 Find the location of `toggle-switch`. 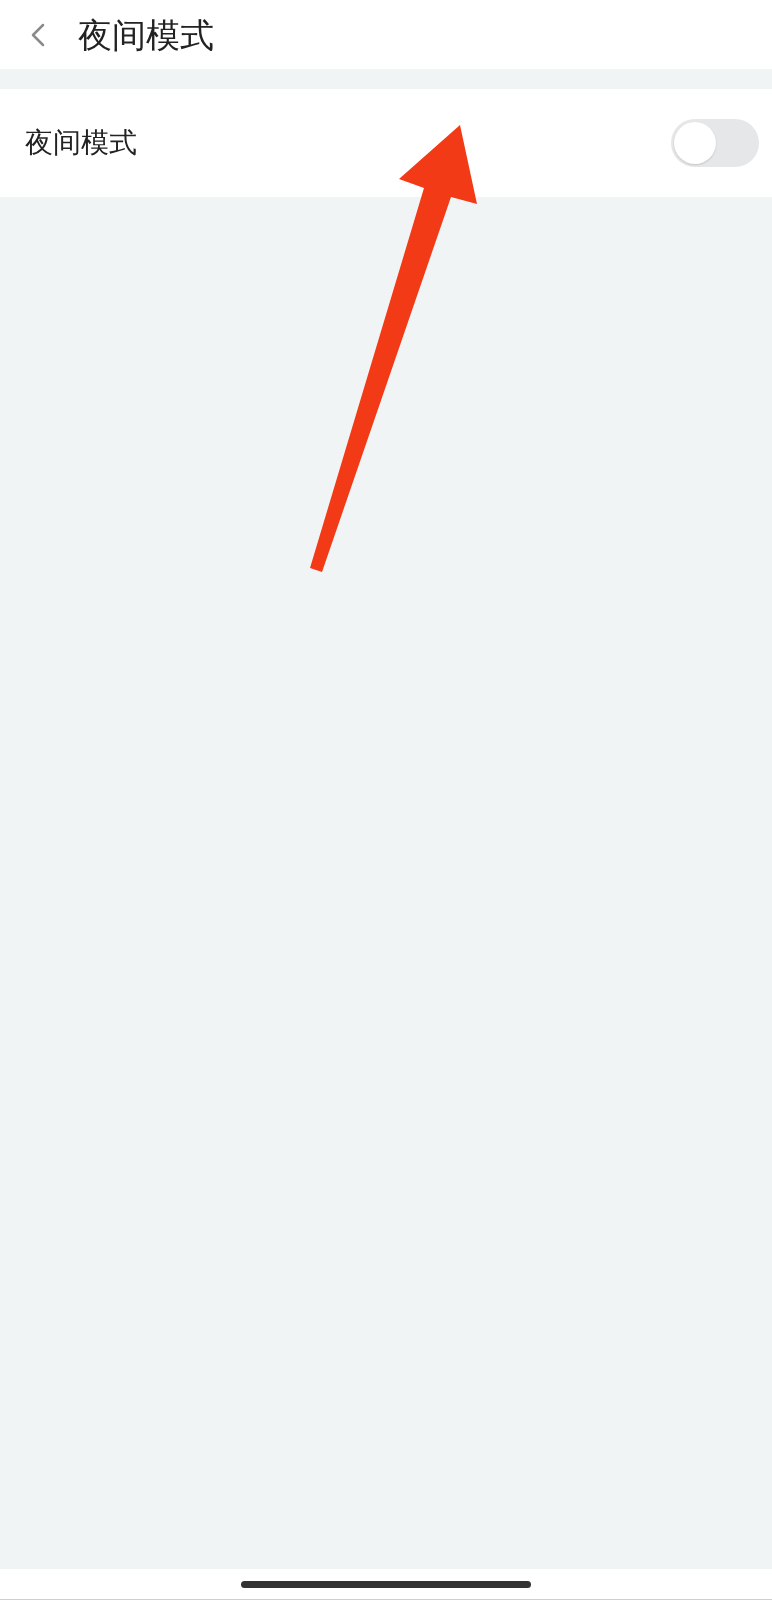

toggle-switch is located at coordinates (715, 143).